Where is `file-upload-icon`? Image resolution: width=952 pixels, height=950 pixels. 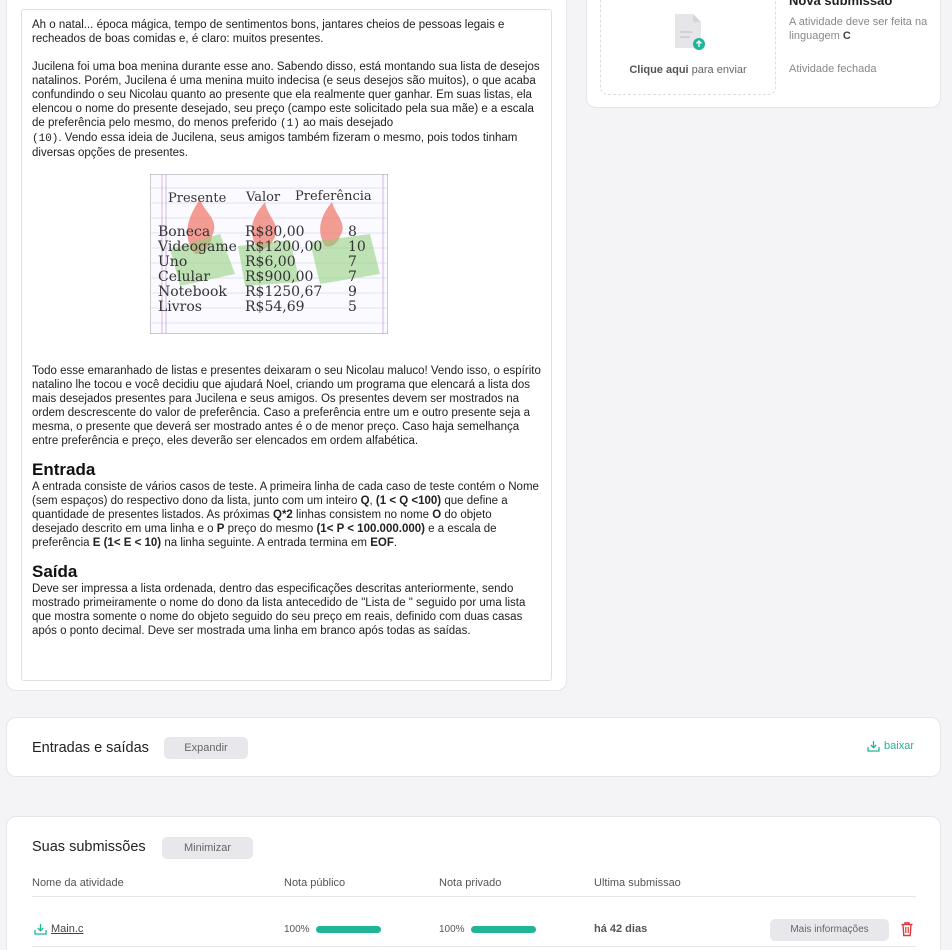 file-upload-icon is located at coordinates (690, 32).